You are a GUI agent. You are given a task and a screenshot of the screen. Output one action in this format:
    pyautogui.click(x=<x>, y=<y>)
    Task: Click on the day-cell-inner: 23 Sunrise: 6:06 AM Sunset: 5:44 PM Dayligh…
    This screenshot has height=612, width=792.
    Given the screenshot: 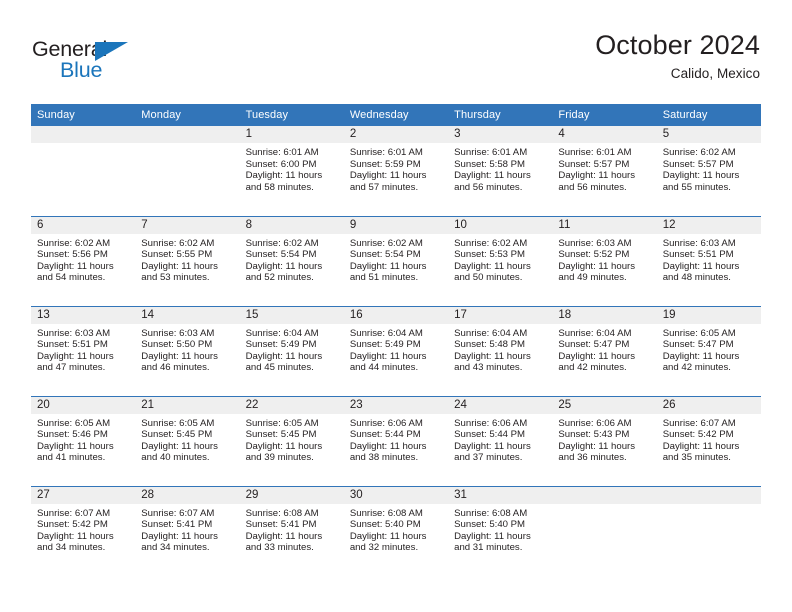 What is the action you would take?
    pyautogui.click(x=396, y=440)
    